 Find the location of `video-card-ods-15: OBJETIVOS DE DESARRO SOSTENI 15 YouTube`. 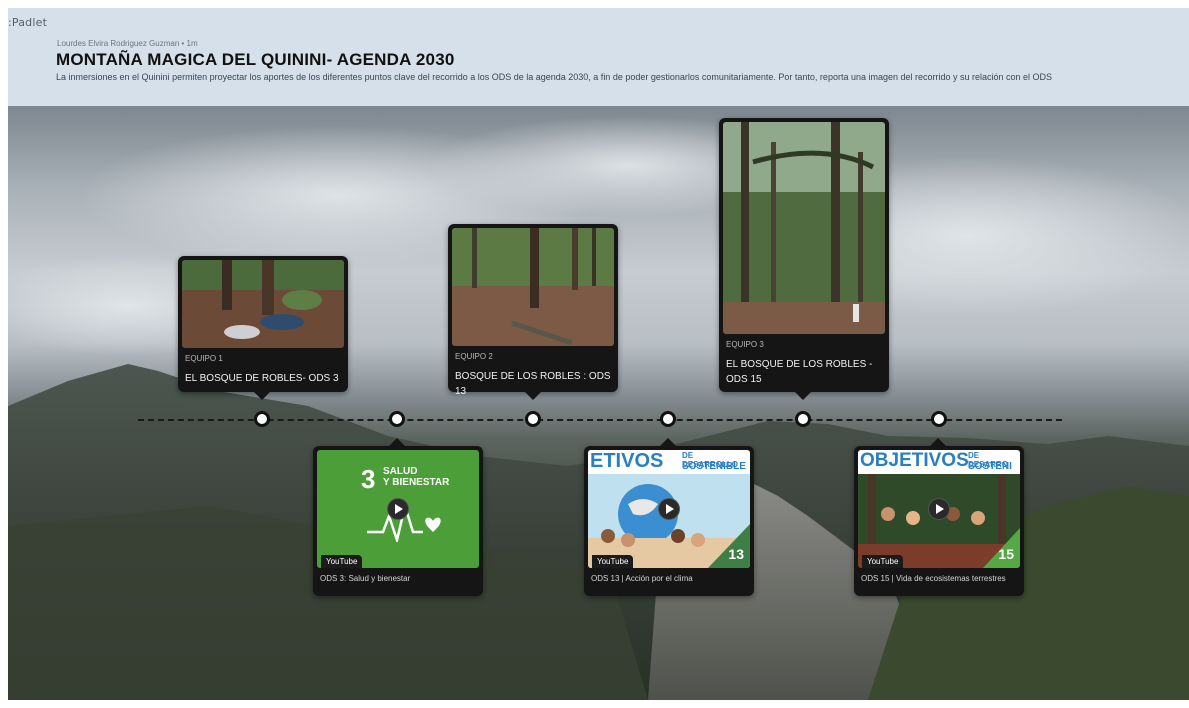

video-card-ods-15: OBJETIVOS DE DESARRO SOSTENI 15 YouTube is located at coordinates (939, 517).